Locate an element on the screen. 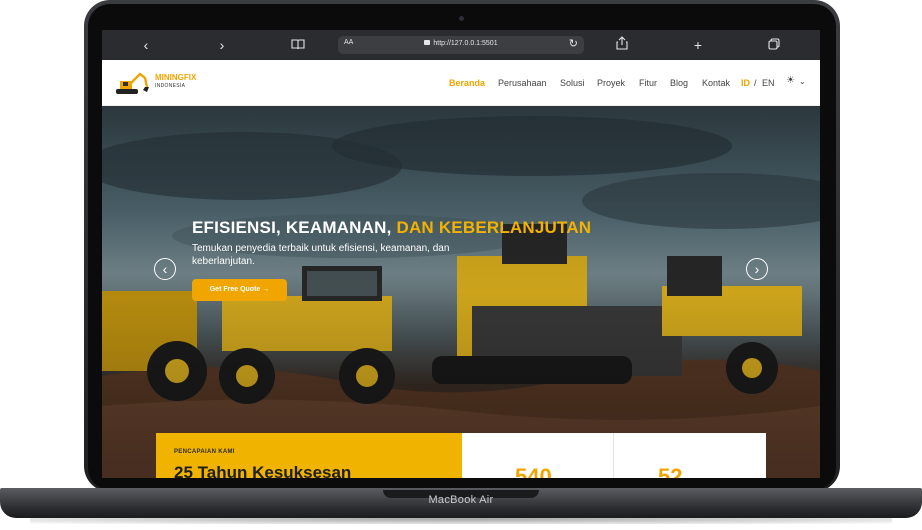 The width and height of the screenshot is (922, 530). address-bar: AA http://127.0.0.1:5501 ↻ is located at coordinates (461, 45).